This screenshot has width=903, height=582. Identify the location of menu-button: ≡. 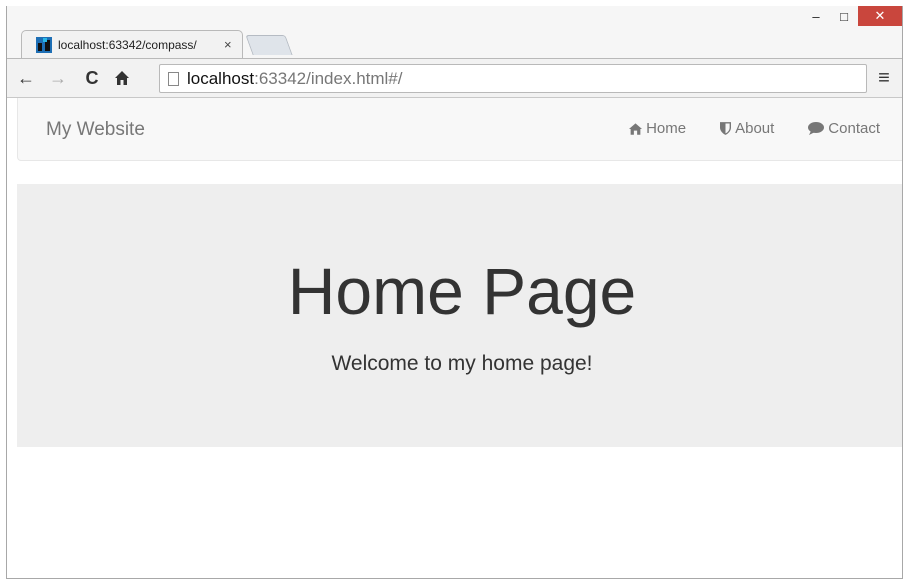
(884, 78).